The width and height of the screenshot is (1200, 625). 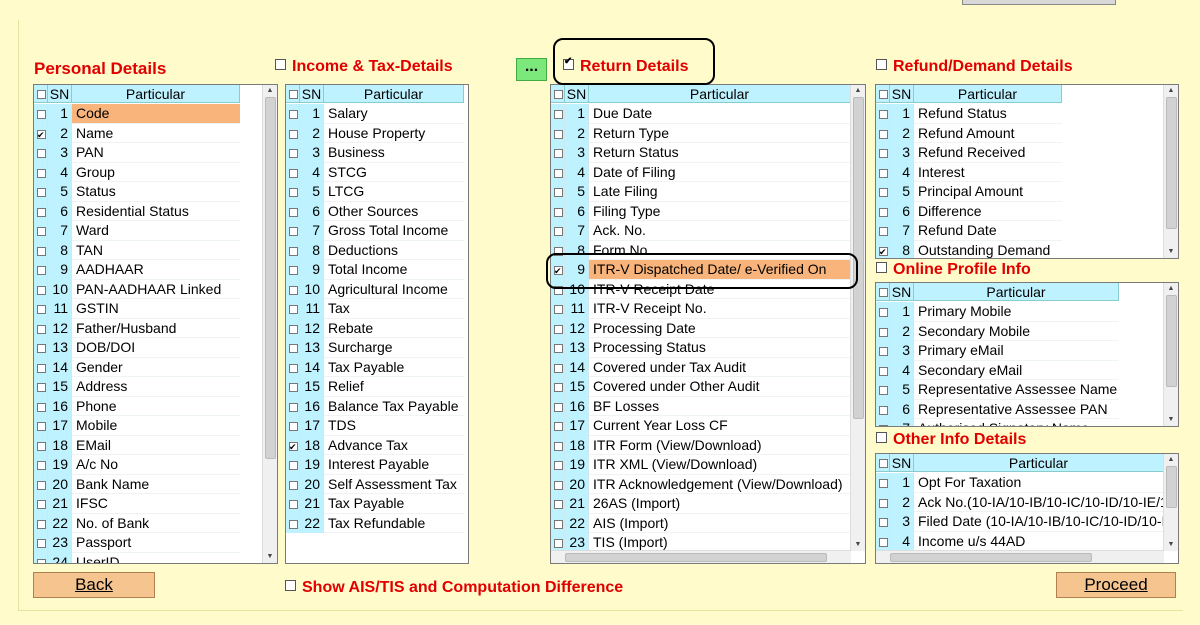 What do you see at coordinates (394, 426) in the screenshot?
I see `row-particular: TDS` at bounding box center [394, 426].